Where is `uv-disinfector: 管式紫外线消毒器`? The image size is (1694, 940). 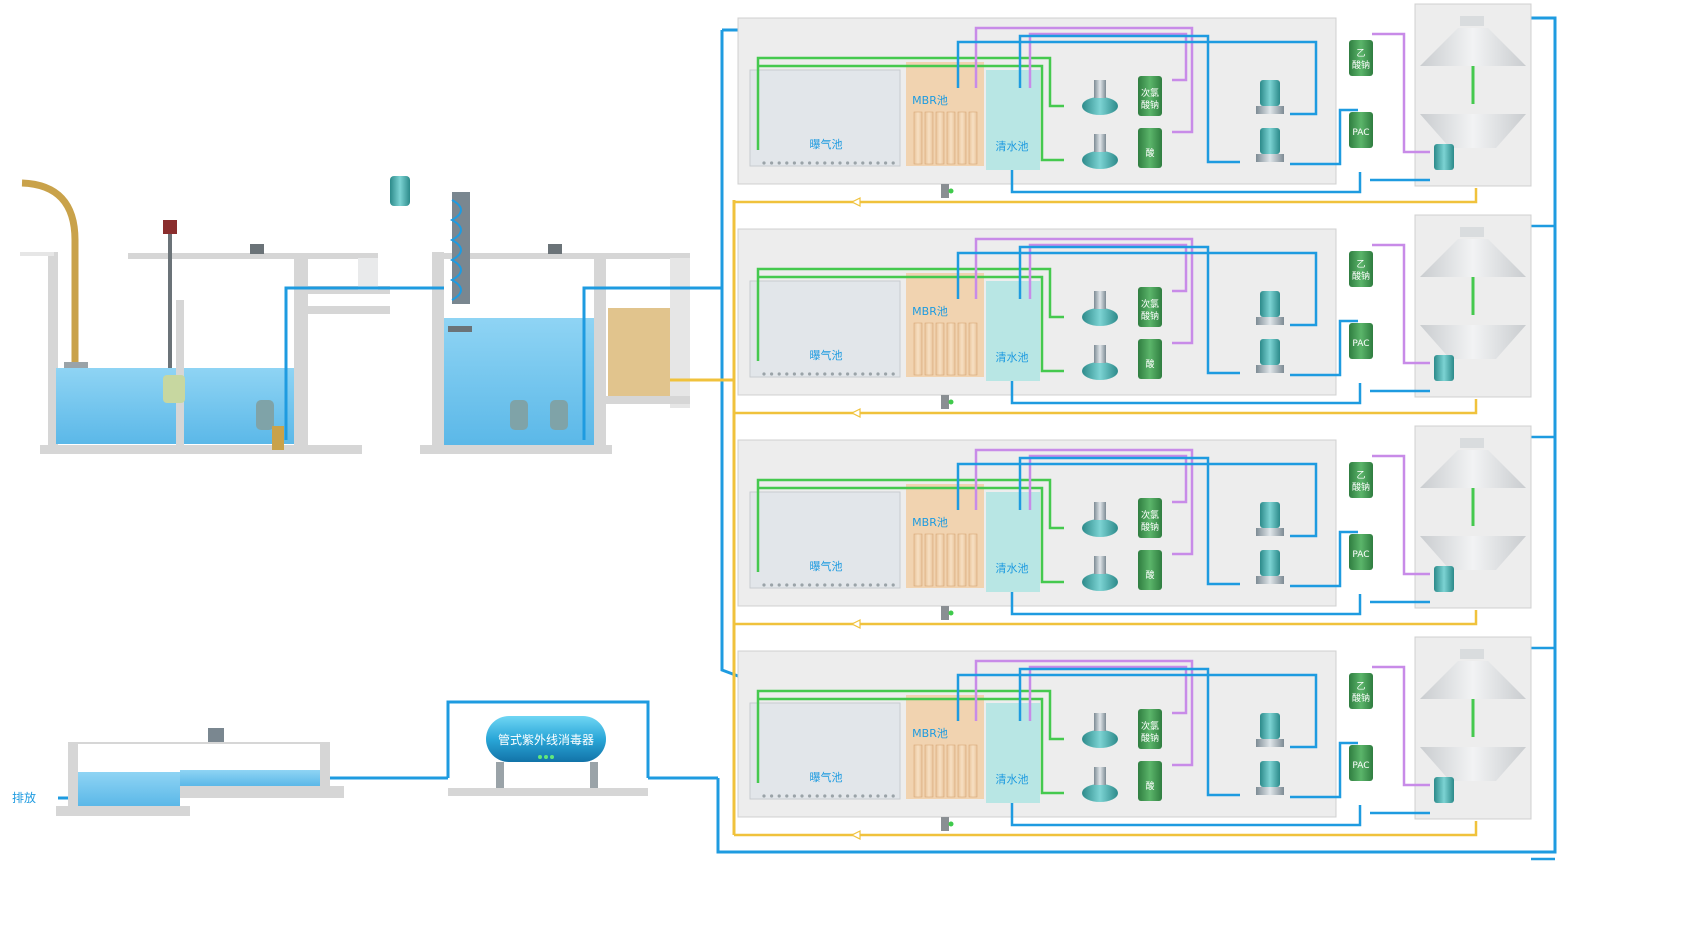 uv-disinfector: 管式紫外线消毒器 is located at coordinates (548, 756).